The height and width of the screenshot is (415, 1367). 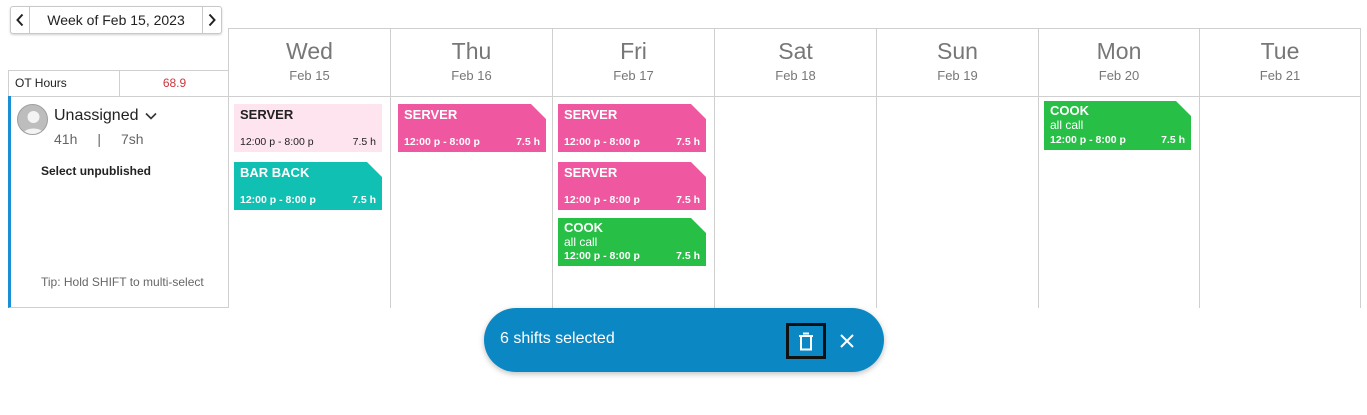 I want to click on day-column-sat: Sat Feb 18, so click(x=795, y=168).